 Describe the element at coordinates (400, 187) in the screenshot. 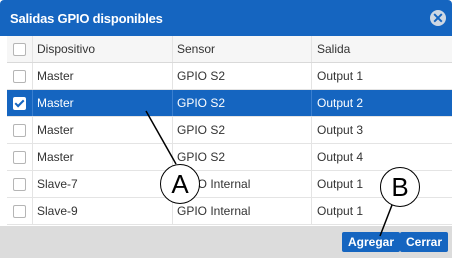

I see `callout-b: B` at that location.